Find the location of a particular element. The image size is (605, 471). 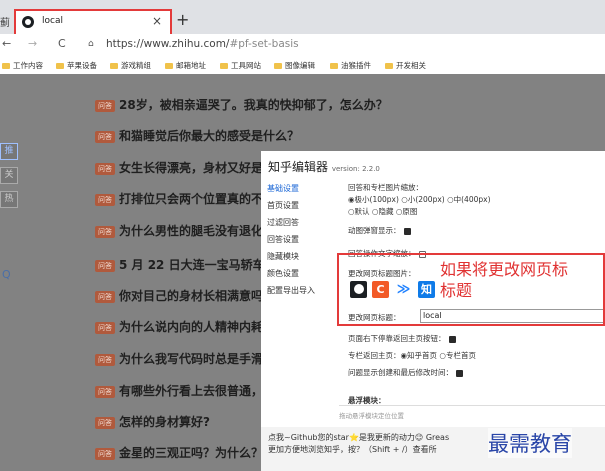

editor-title: 知乎编辑器 version: 2.2.0 is located at coordinates (324, 167).